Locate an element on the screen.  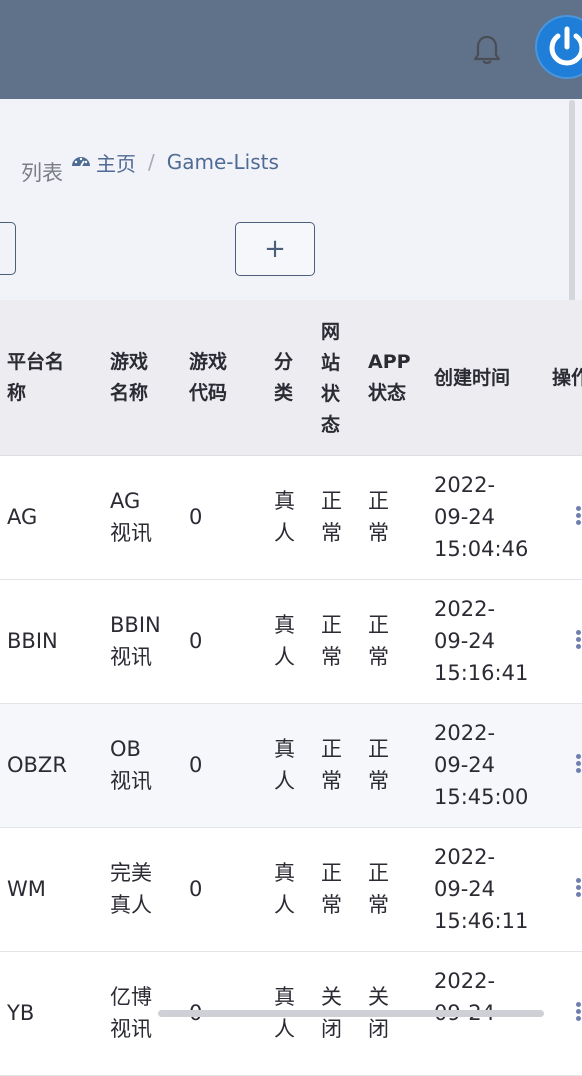
dashboard-gauge-icon is located at coordinates (81, 162).